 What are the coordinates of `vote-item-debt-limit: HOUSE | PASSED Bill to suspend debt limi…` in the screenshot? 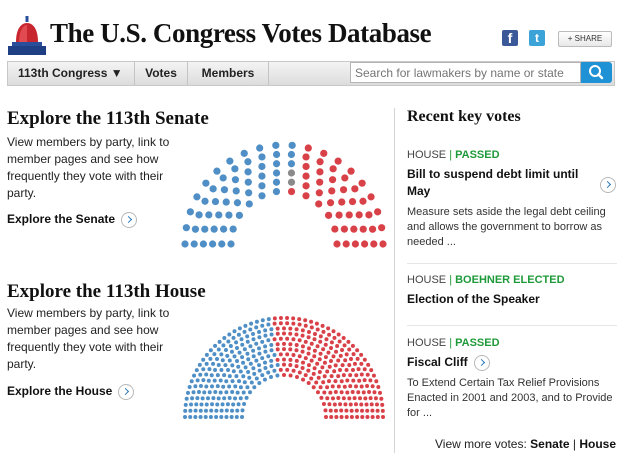 It's located at (512, 199).